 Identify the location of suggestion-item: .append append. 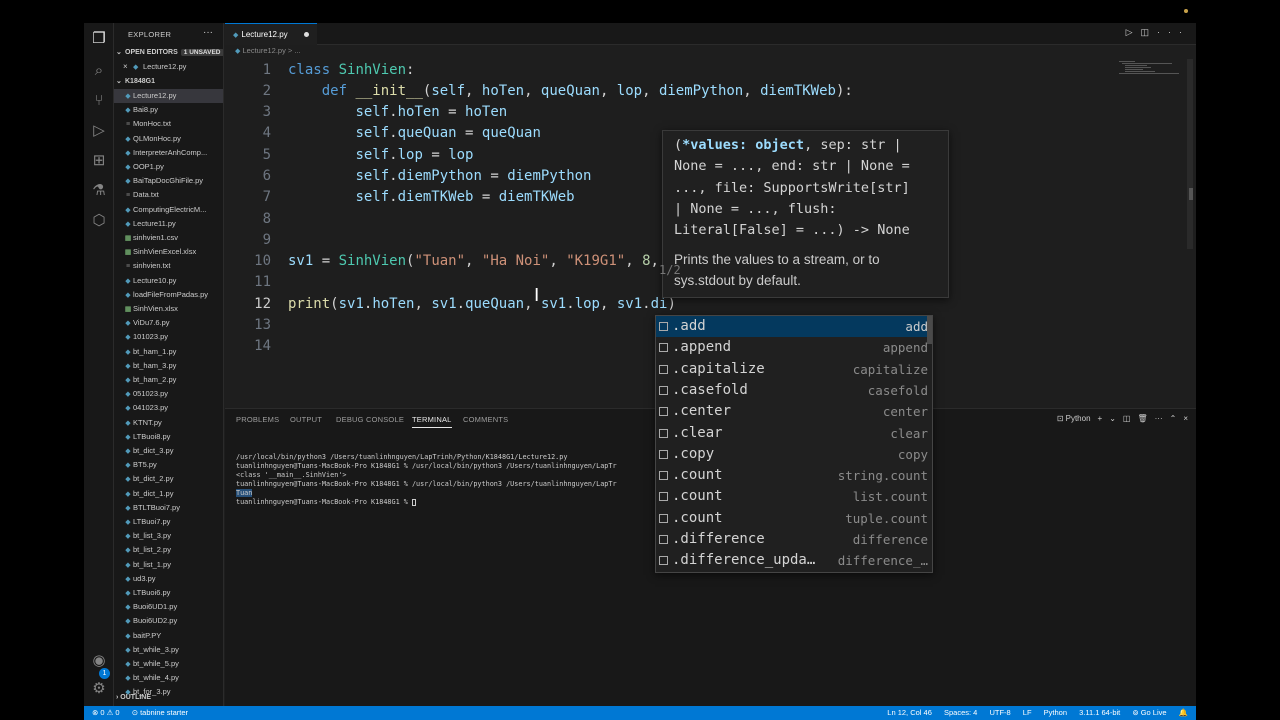
(794, 347).